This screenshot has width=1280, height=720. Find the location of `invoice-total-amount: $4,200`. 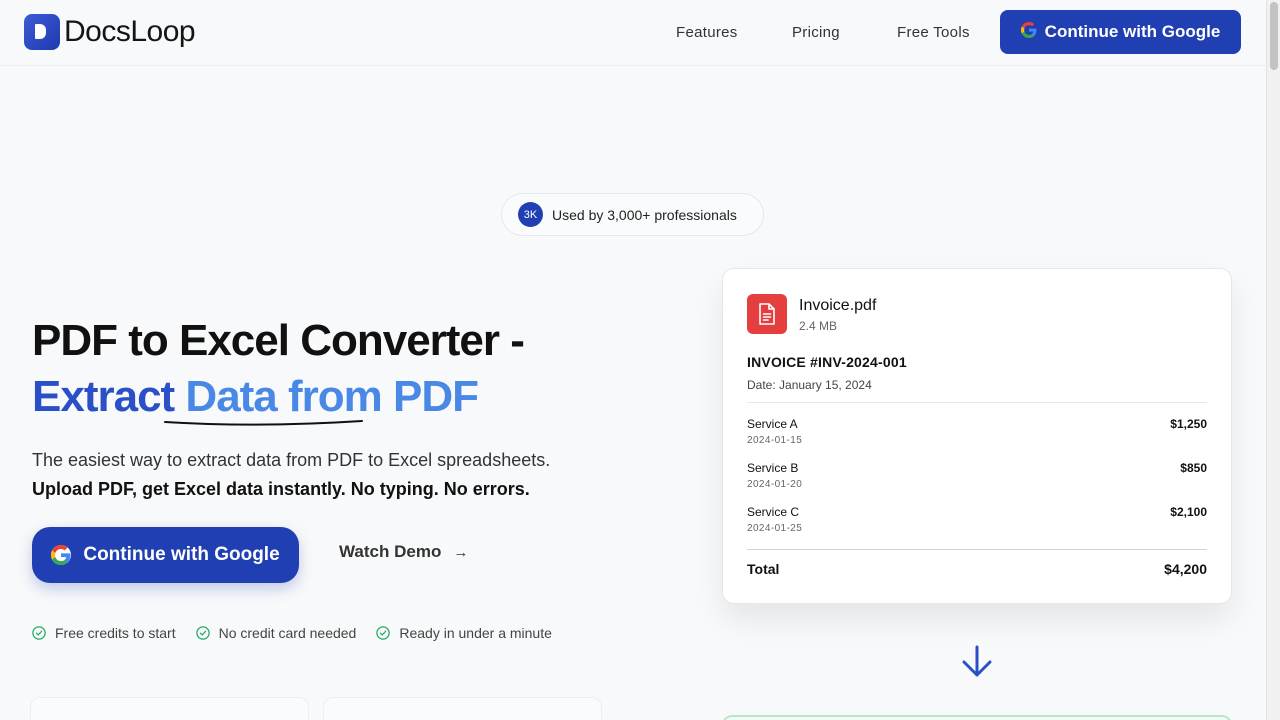

invoice-total-amount: $4,200 is located at coordinates (1185, 569).